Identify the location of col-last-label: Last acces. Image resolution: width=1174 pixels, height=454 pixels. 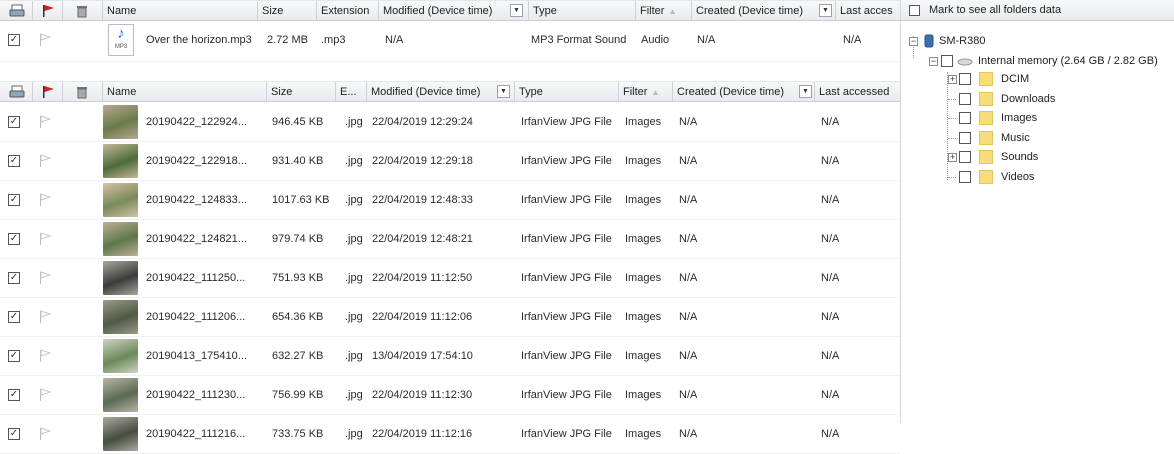
(866, 11).